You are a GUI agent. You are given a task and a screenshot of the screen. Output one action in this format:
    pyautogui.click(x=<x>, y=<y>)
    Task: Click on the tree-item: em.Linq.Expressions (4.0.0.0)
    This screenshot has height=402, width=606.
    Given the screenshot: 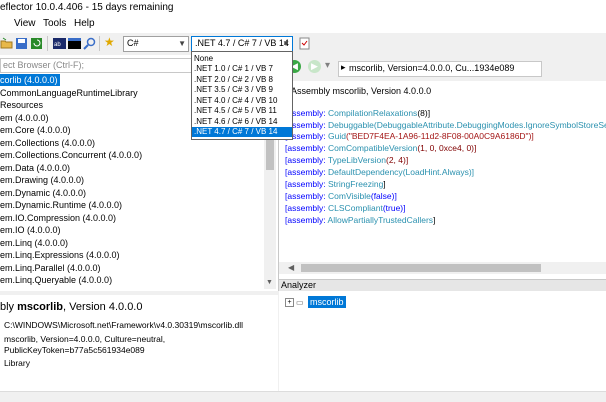 What is the action you would take?
    pyautogui.click(x=60, y=255)
    